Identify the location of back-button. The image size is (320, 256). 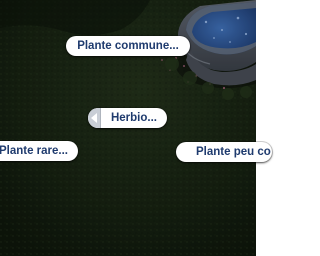
(94, 118).